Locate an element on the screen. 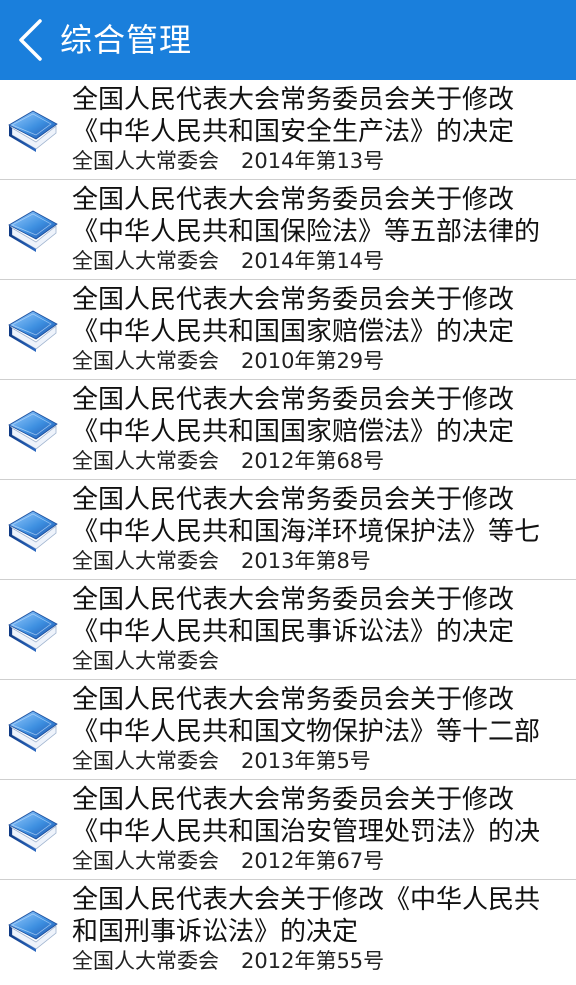  item-meta: 全国人大常委会 2013年第5号 is located at coordinates (323, 761).